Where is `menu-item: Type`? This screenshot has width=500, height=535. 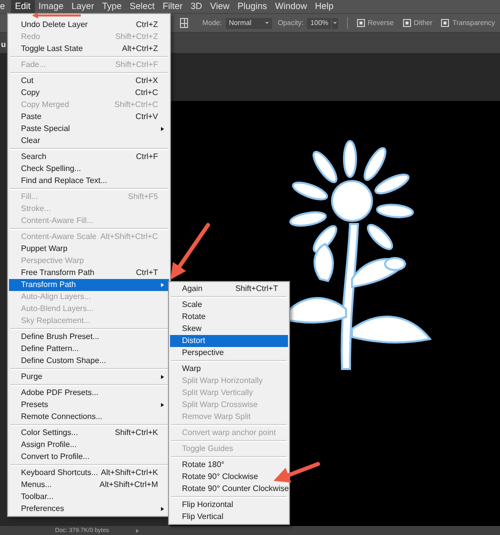 menu-item: Type is located at coordinates (112, 6).